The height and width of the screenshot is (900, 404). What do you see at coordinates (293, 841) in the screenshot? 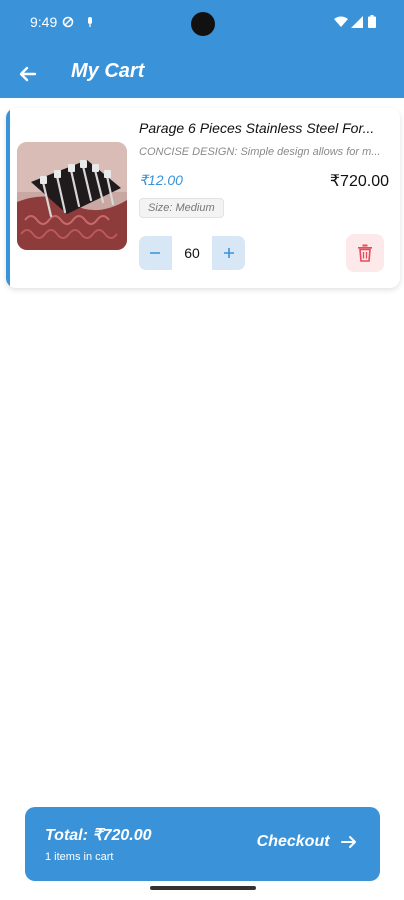
I see `checkout-button-label: Checkout` at bounding box center [293, 841].